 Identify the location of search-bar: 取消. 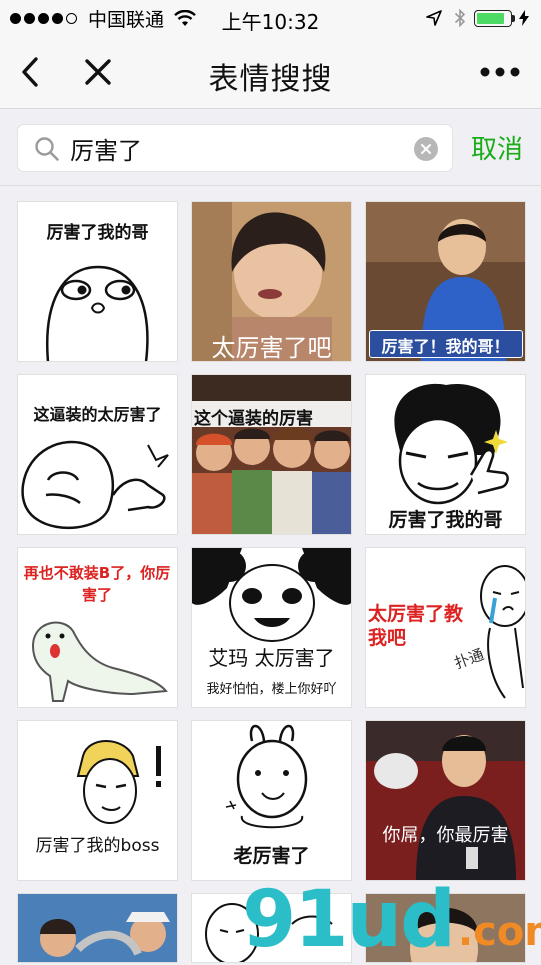
(270, 147).